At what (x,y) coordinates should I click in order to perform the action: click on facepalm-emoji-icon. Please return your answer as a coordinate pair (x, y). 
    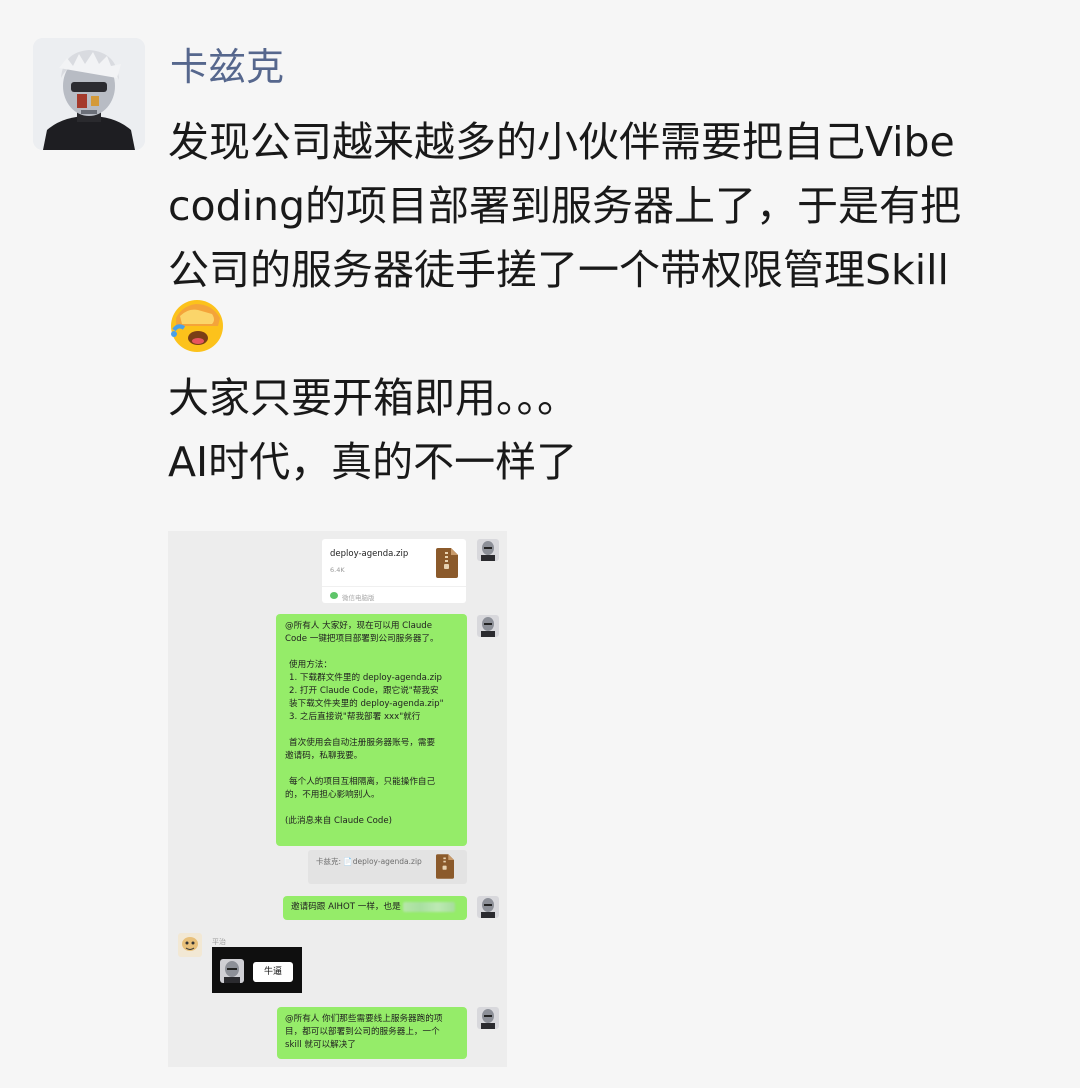
    Looking at the image, I should click on (197, 334).